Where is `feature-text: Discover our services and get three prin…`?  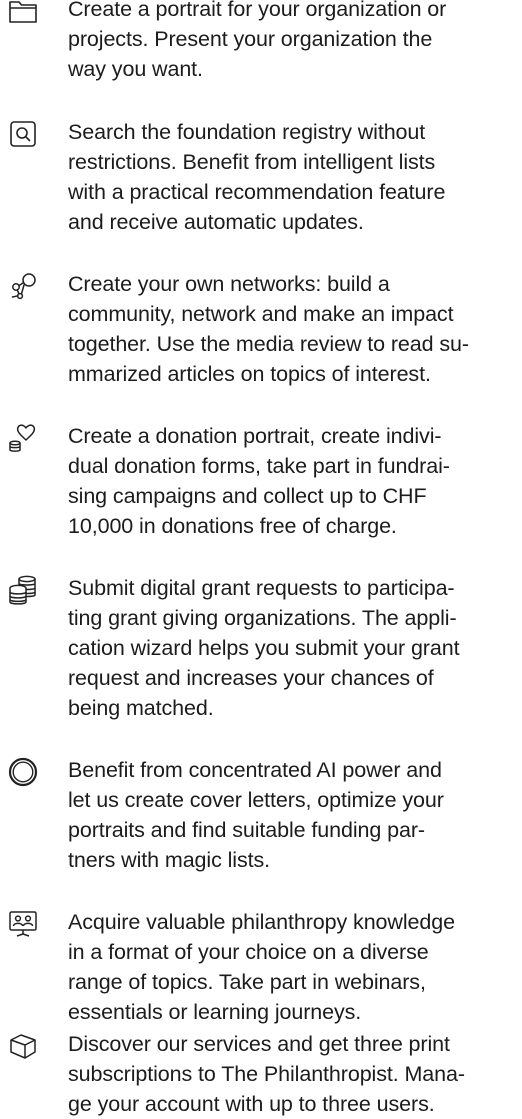
feature-text: Discover our services and get three prin… is located at coordinates (266, 1074).